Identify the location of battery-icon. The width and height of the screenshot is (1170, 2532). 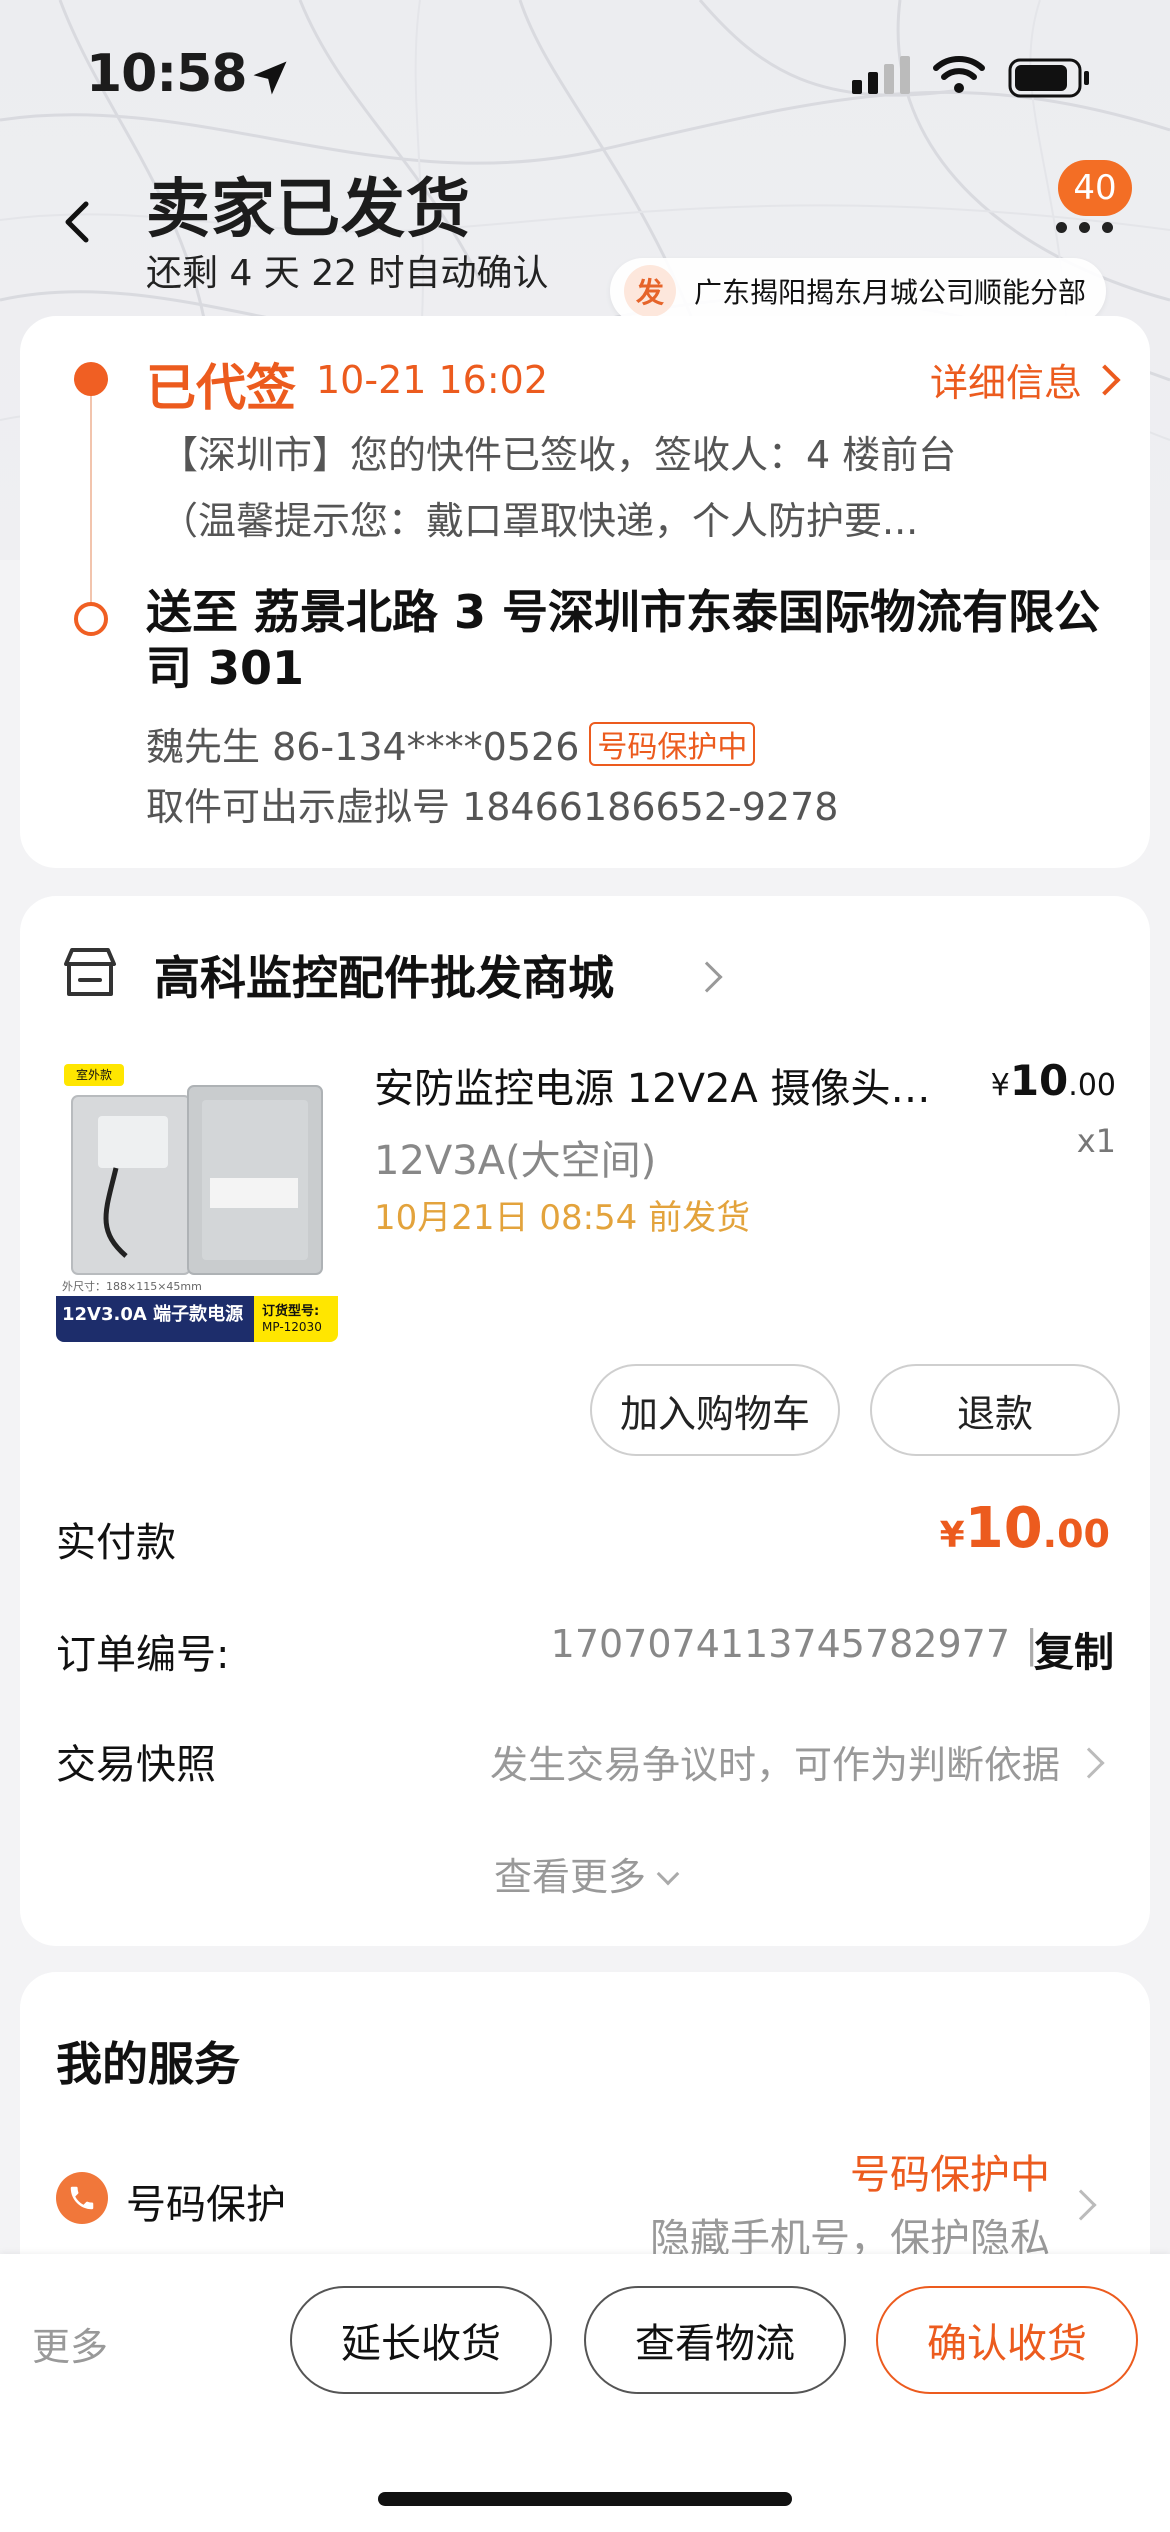
(1048, 78).